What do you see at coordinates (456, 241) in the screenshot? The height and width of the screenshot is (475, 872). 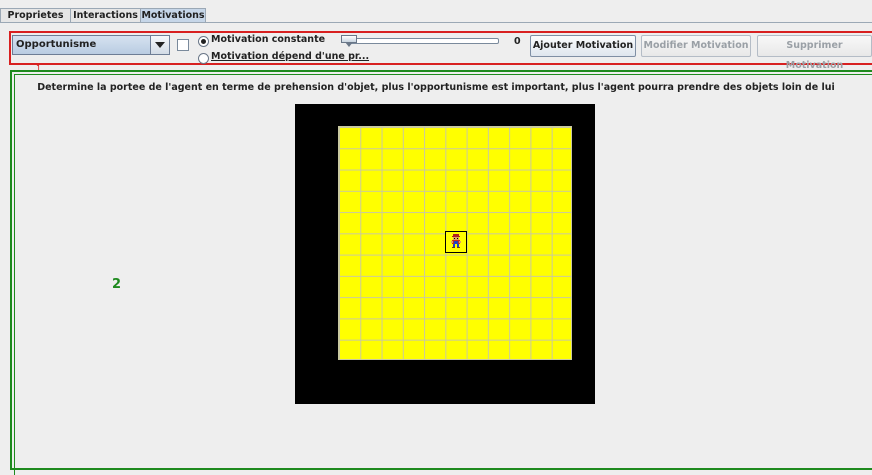 I see `agent-sprite-icon` at bounding box center [456, 241].